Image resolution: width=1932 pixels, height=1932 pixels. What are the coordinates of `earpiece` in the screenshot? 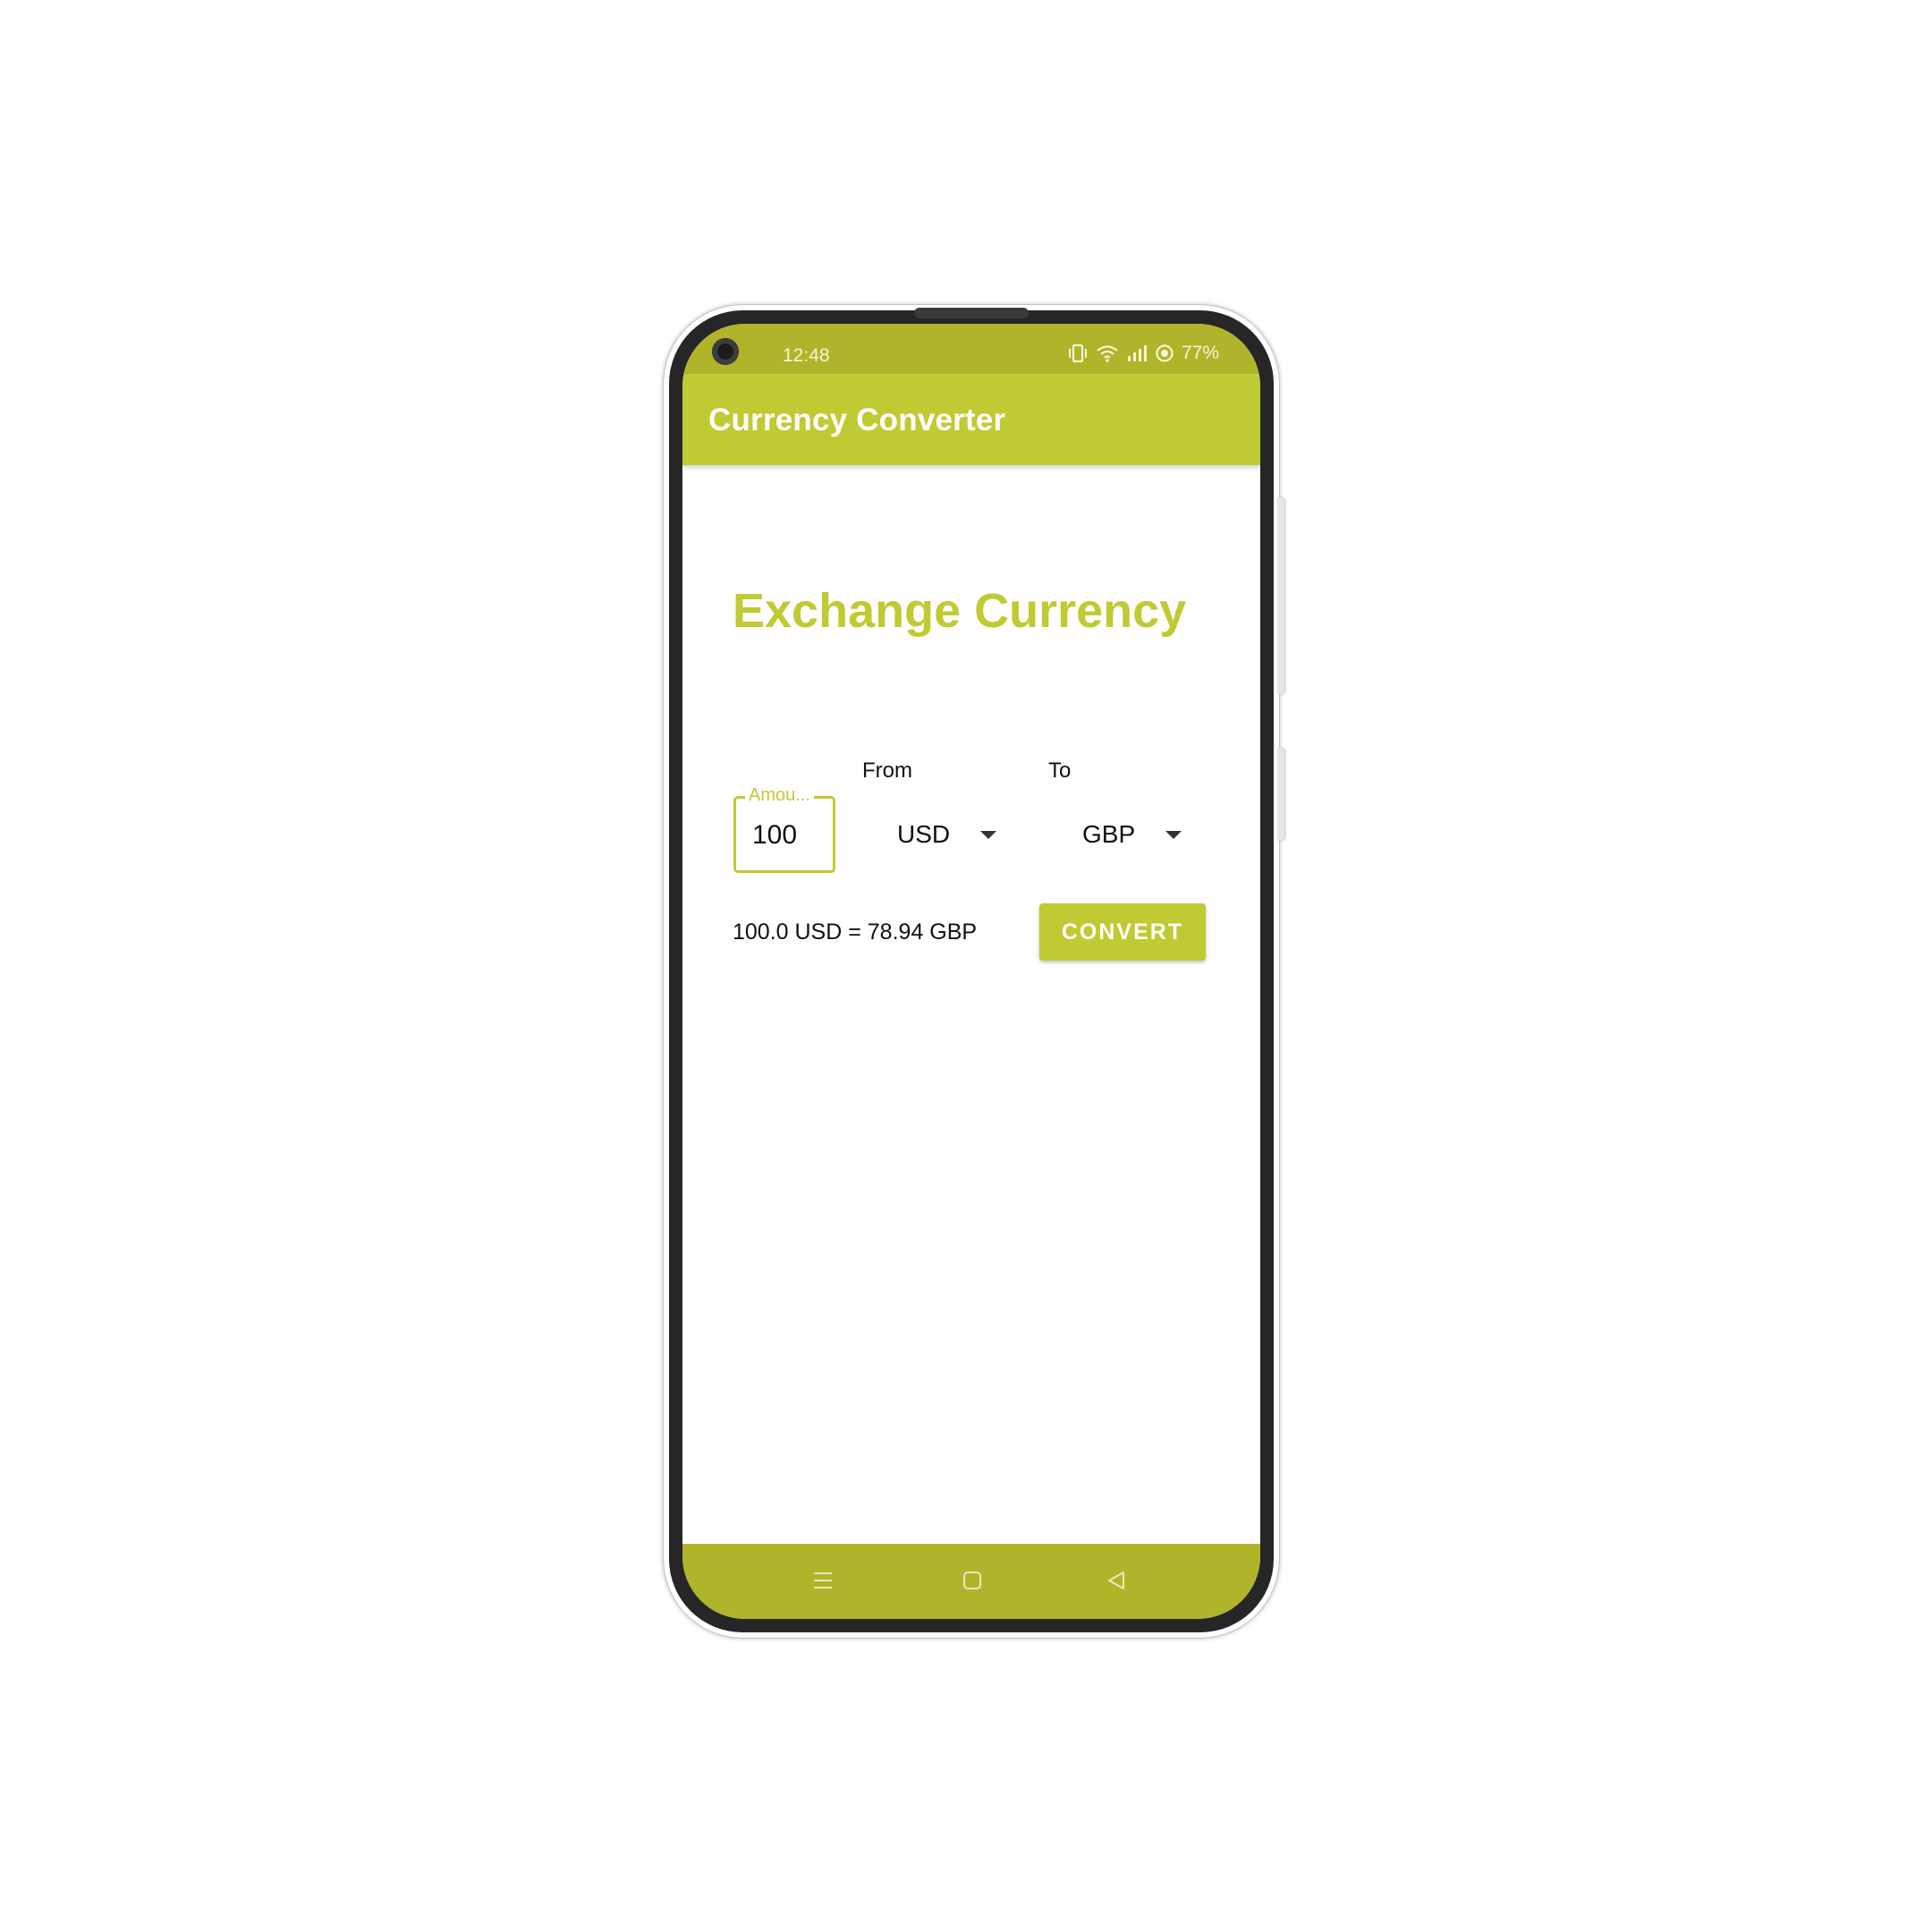 It's located at (971, 313).